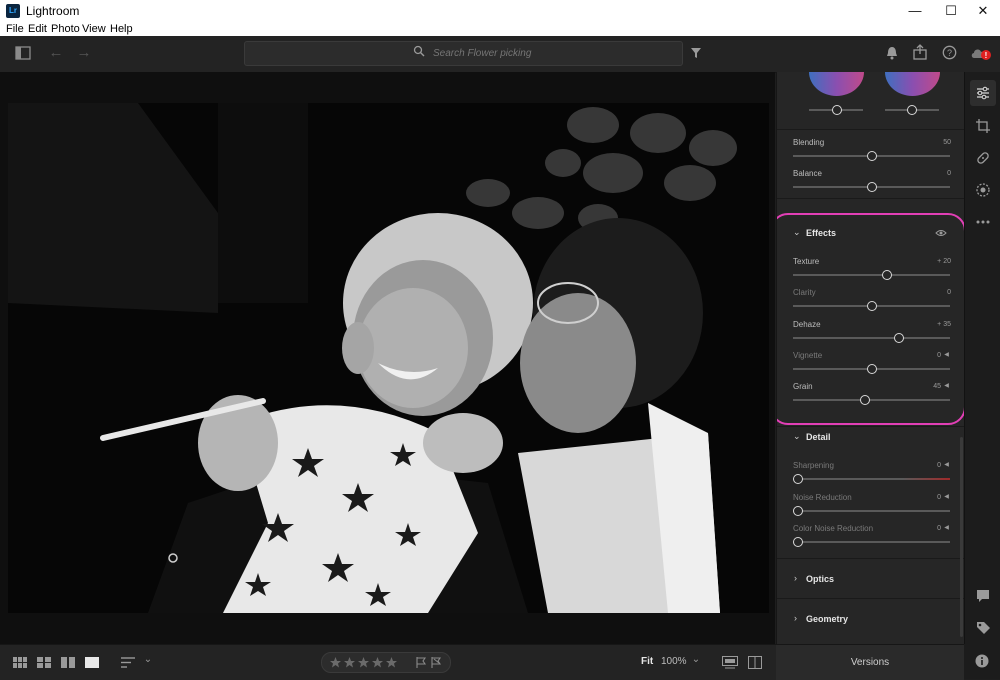 The image size is (1000, 680). I want to click on versions-bar: Versions, so click(870, 662).